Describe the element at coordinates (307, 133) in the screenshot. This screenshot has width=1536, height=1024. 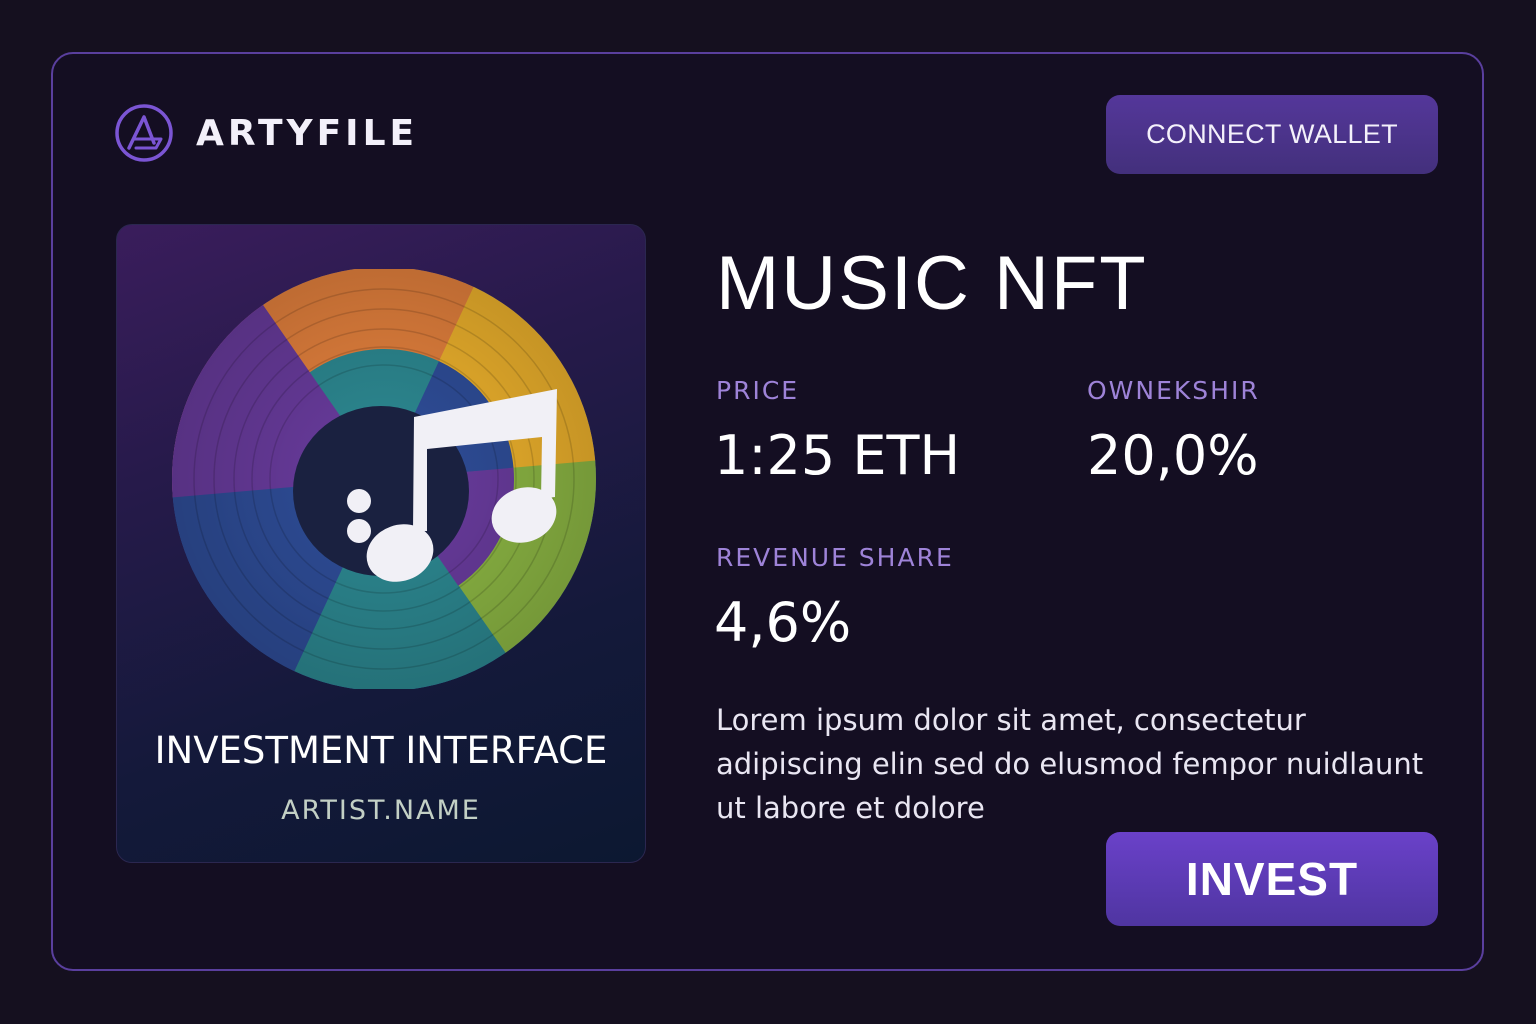
I see `brand-name: ARTYFILE` at that location.